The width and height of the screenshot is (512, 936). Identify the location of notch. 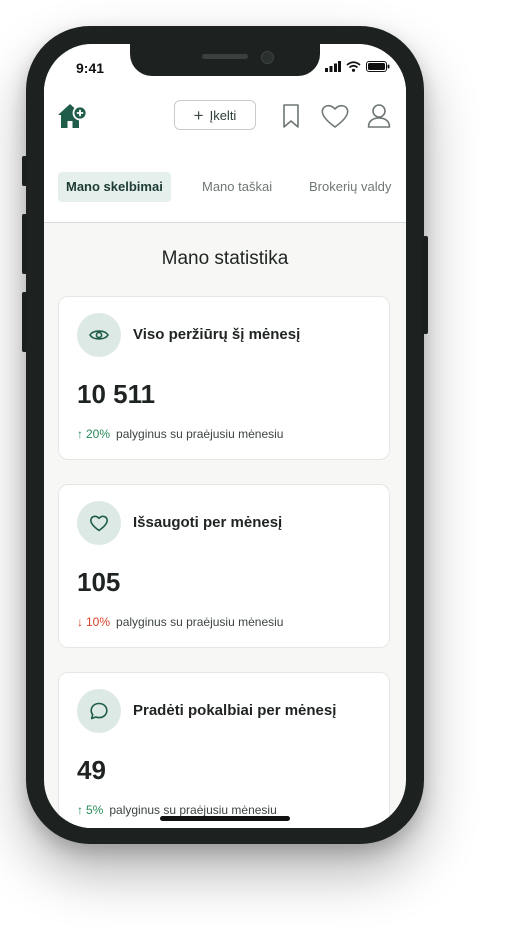
(225, 60).